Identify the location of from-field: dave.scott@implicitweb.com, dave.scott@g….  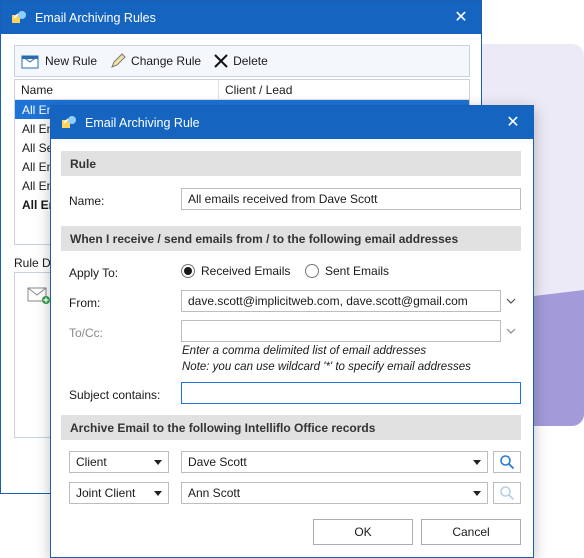
(341, 301).